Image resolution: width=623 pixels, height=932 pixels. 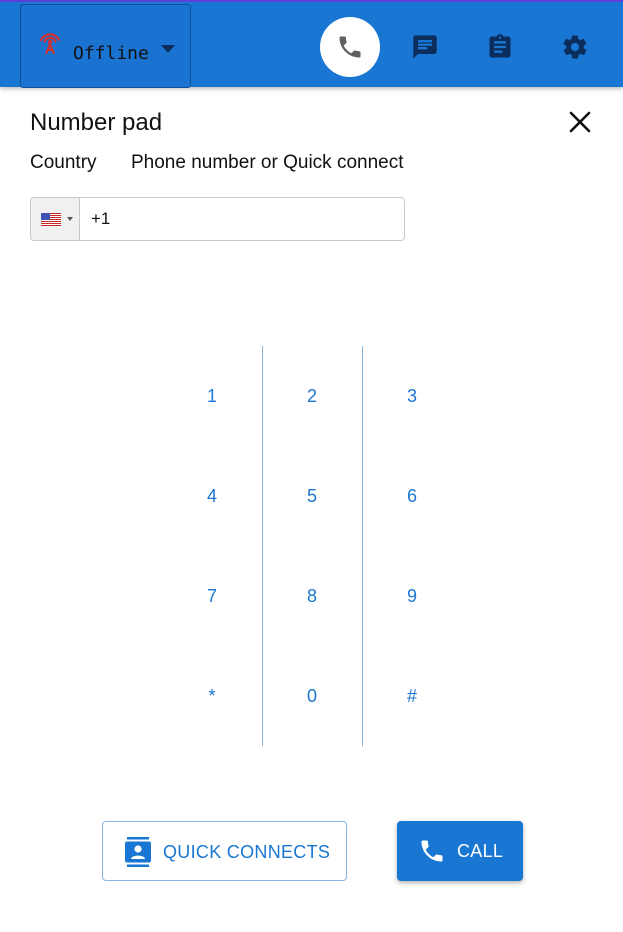 What do you see at coordinates (212, 496) in the screenshot?
I see `keypad-key: 4` at bounding box center [212, 496].